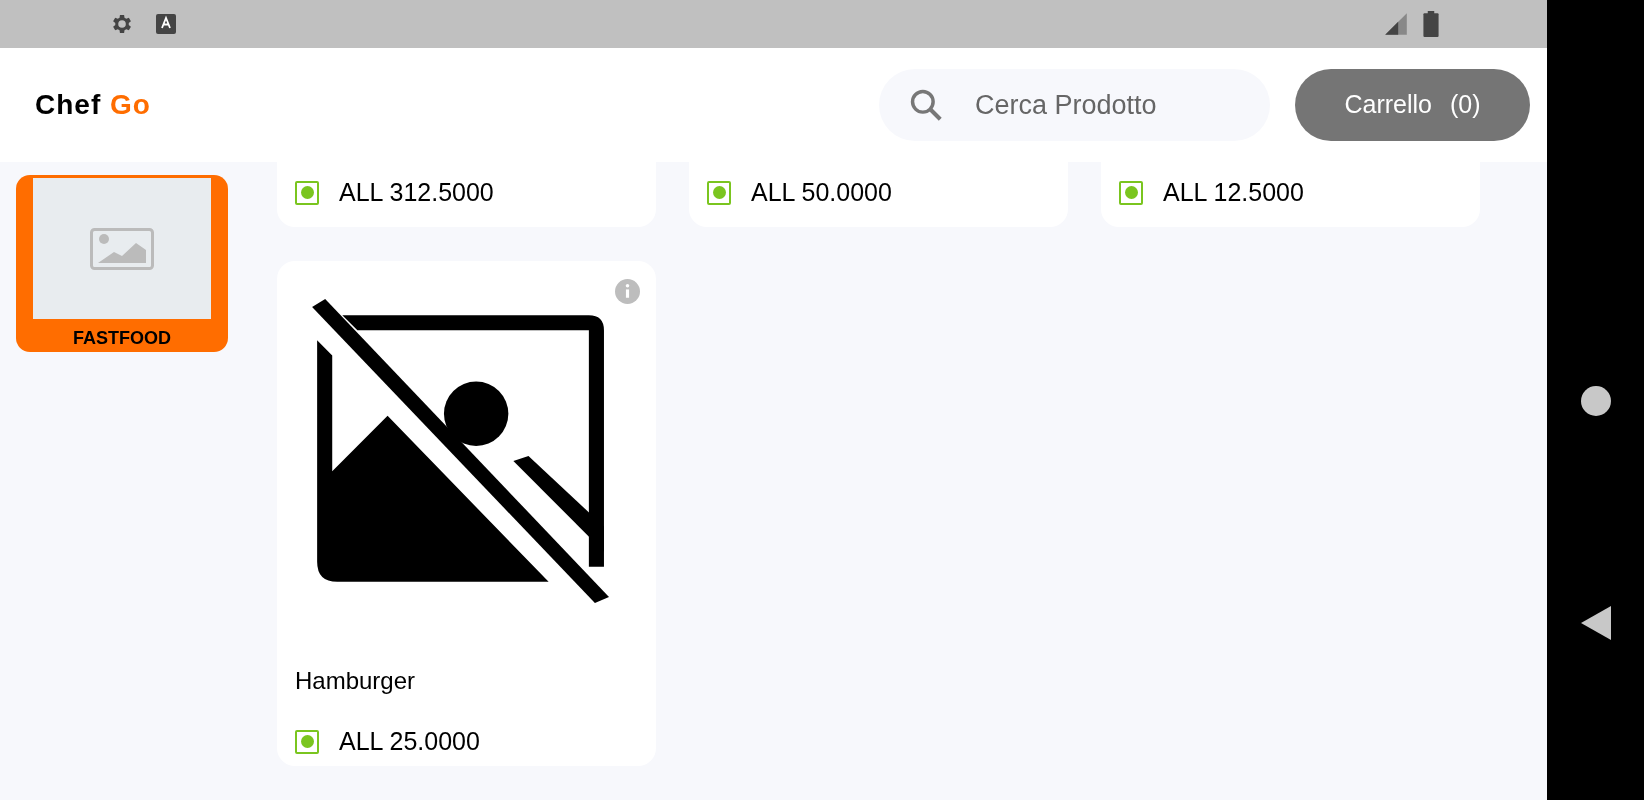 The width and height of the screenshot is (1644, 800). What do you see at coordinates (122, 338) in the screenshot?
I see `category-name: FASTFOOD` at bounding box center [122, 338].